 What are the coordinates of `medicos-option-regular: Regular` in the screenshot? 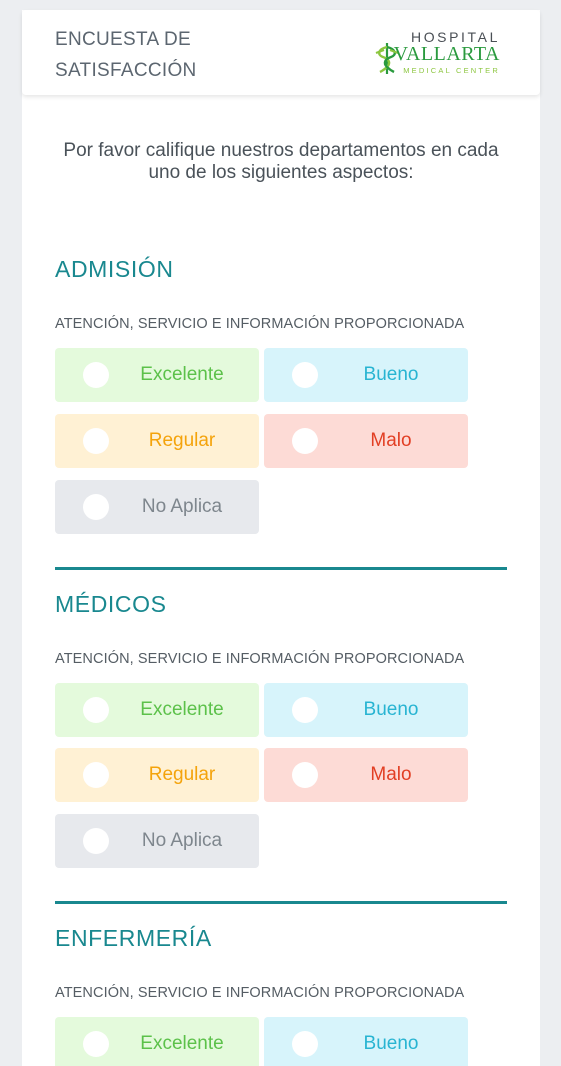 It's located at (157, 775).